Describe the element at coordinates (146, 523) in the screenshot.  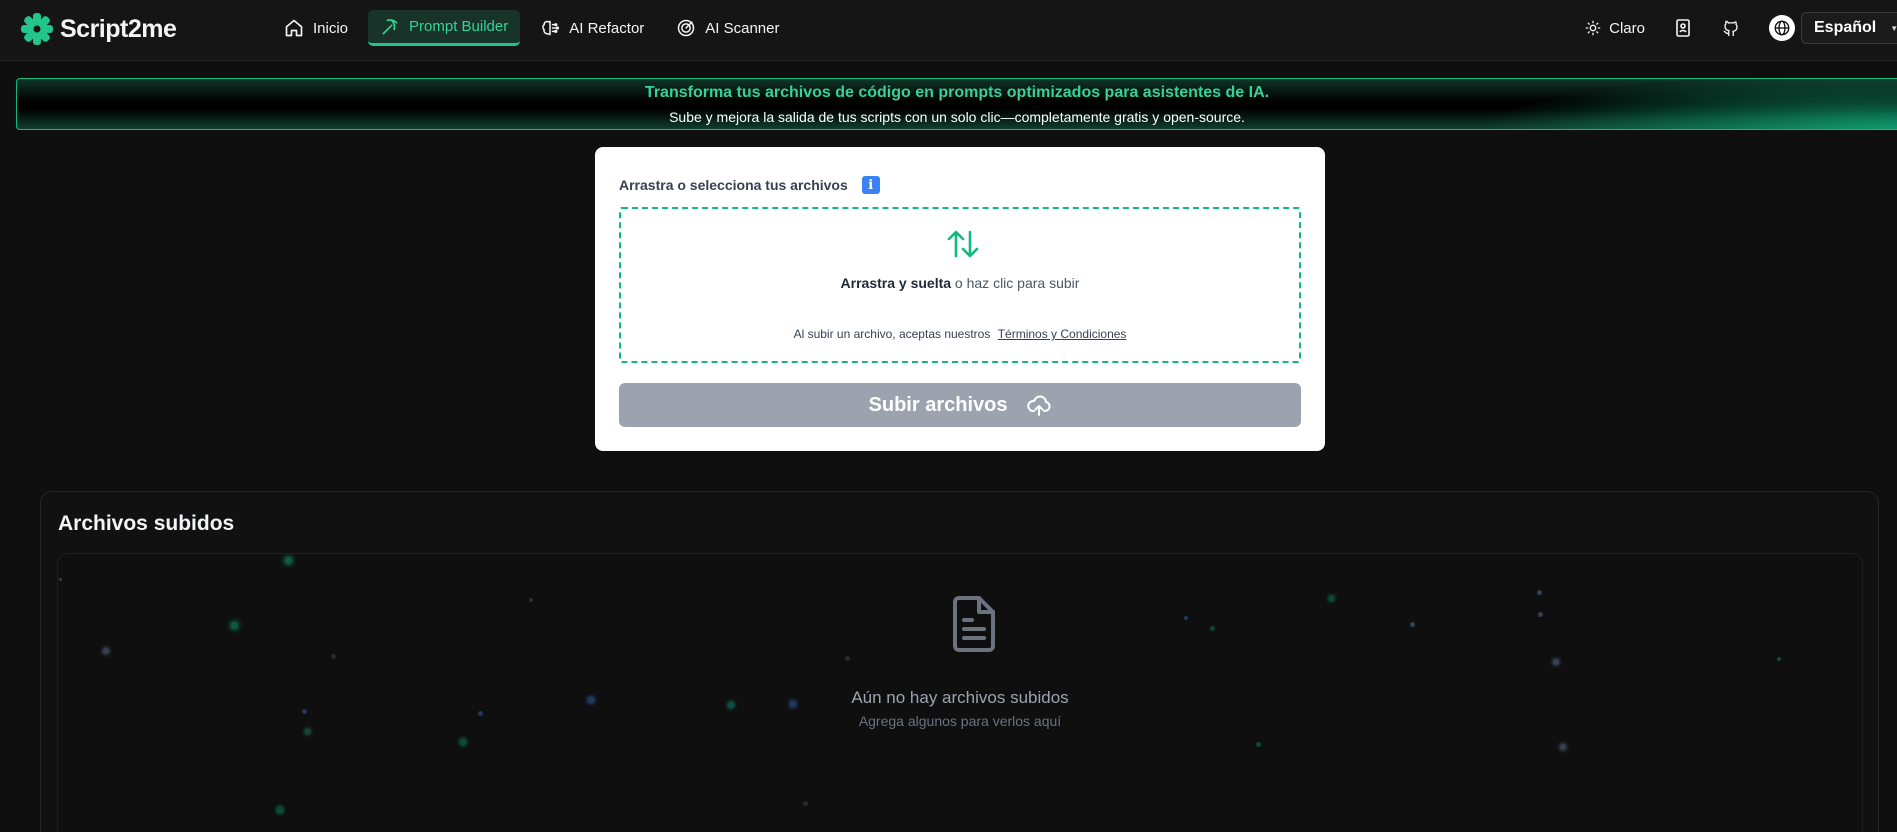
I see `uploaded-files-title: Archivos subidos` at that location.